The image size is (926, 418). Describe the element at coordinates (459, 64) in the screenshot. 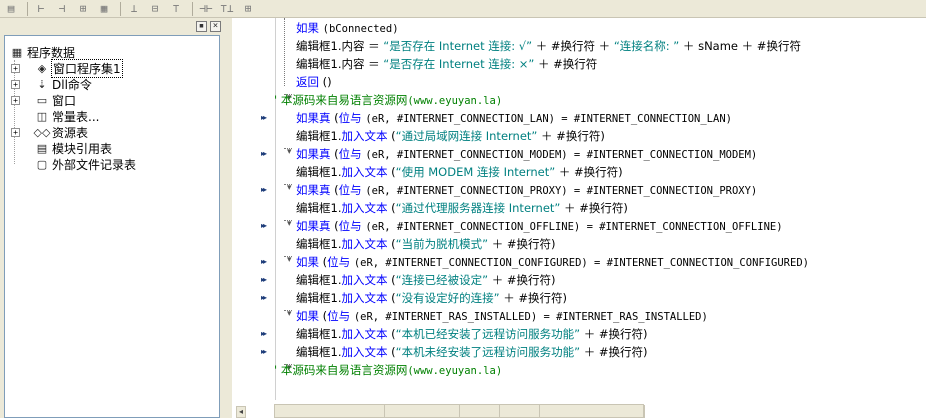

I see `code-token: “是否存在 Internet 连接: ×”` at that location.